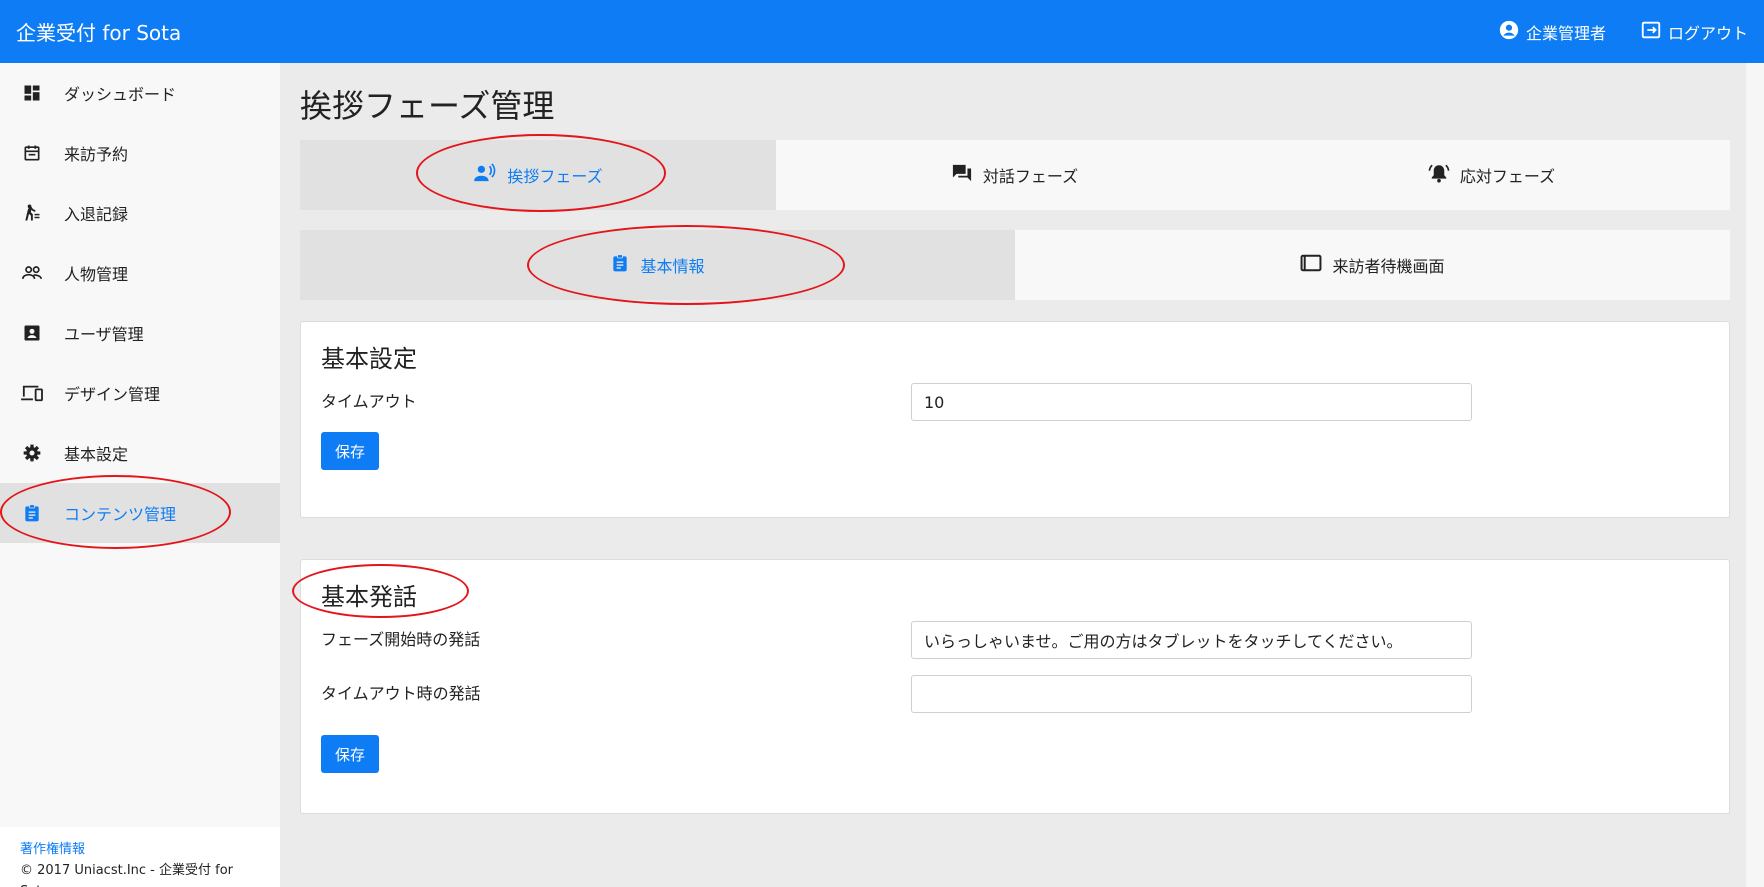 The width and height of the screenshot is (1764, 887). I want to click on tab-label: 応対フェーズ, so click(1507, 176).